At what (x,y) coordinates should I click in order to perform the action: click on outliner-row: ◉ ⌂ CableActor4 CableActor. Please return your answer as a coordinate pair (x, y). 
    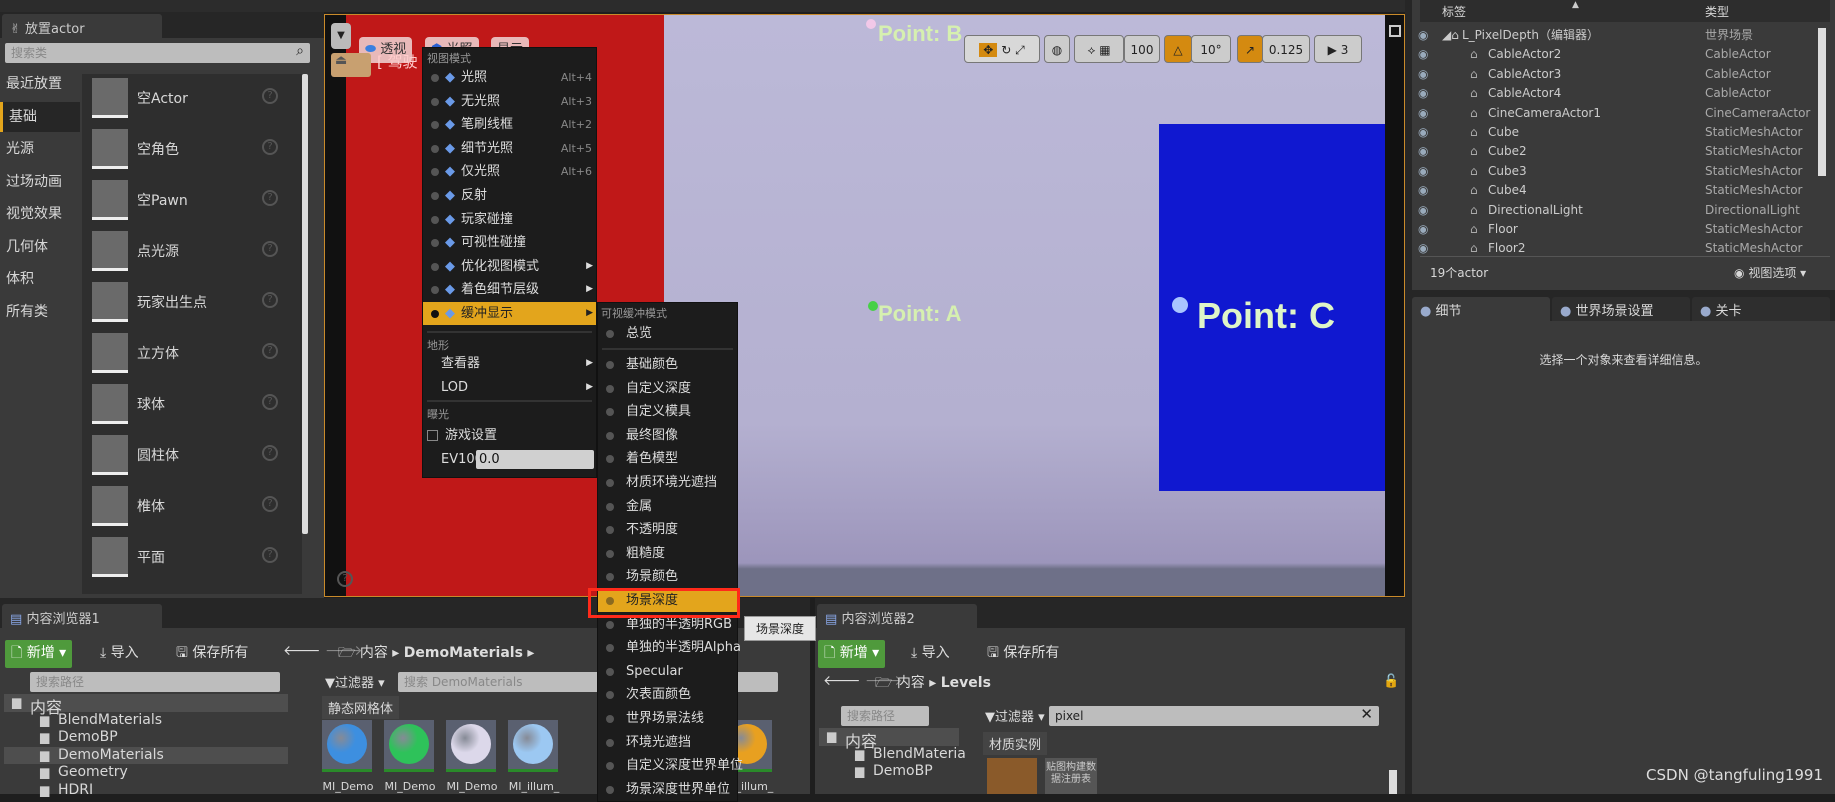
    Looking at the image, I should click on (1612, 93).